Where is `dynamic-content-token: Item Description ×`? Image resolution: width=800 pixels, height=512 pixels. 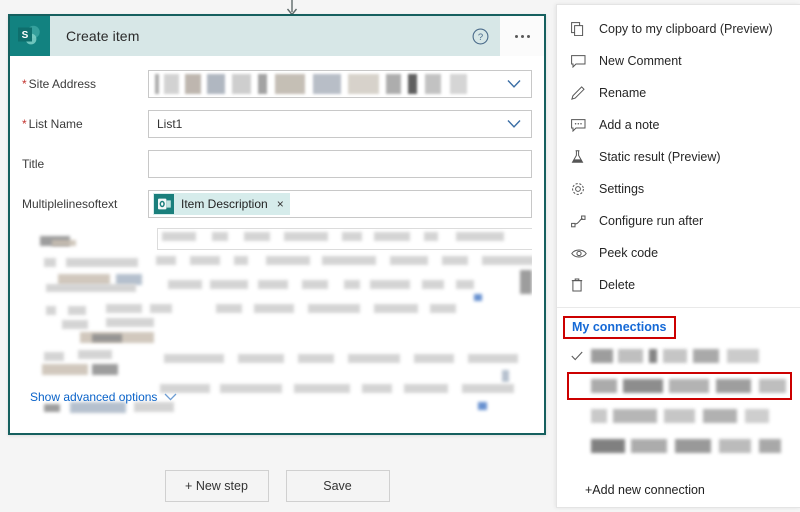 dynamic-content-token: Item Description × is located at coordinates (221, 204).